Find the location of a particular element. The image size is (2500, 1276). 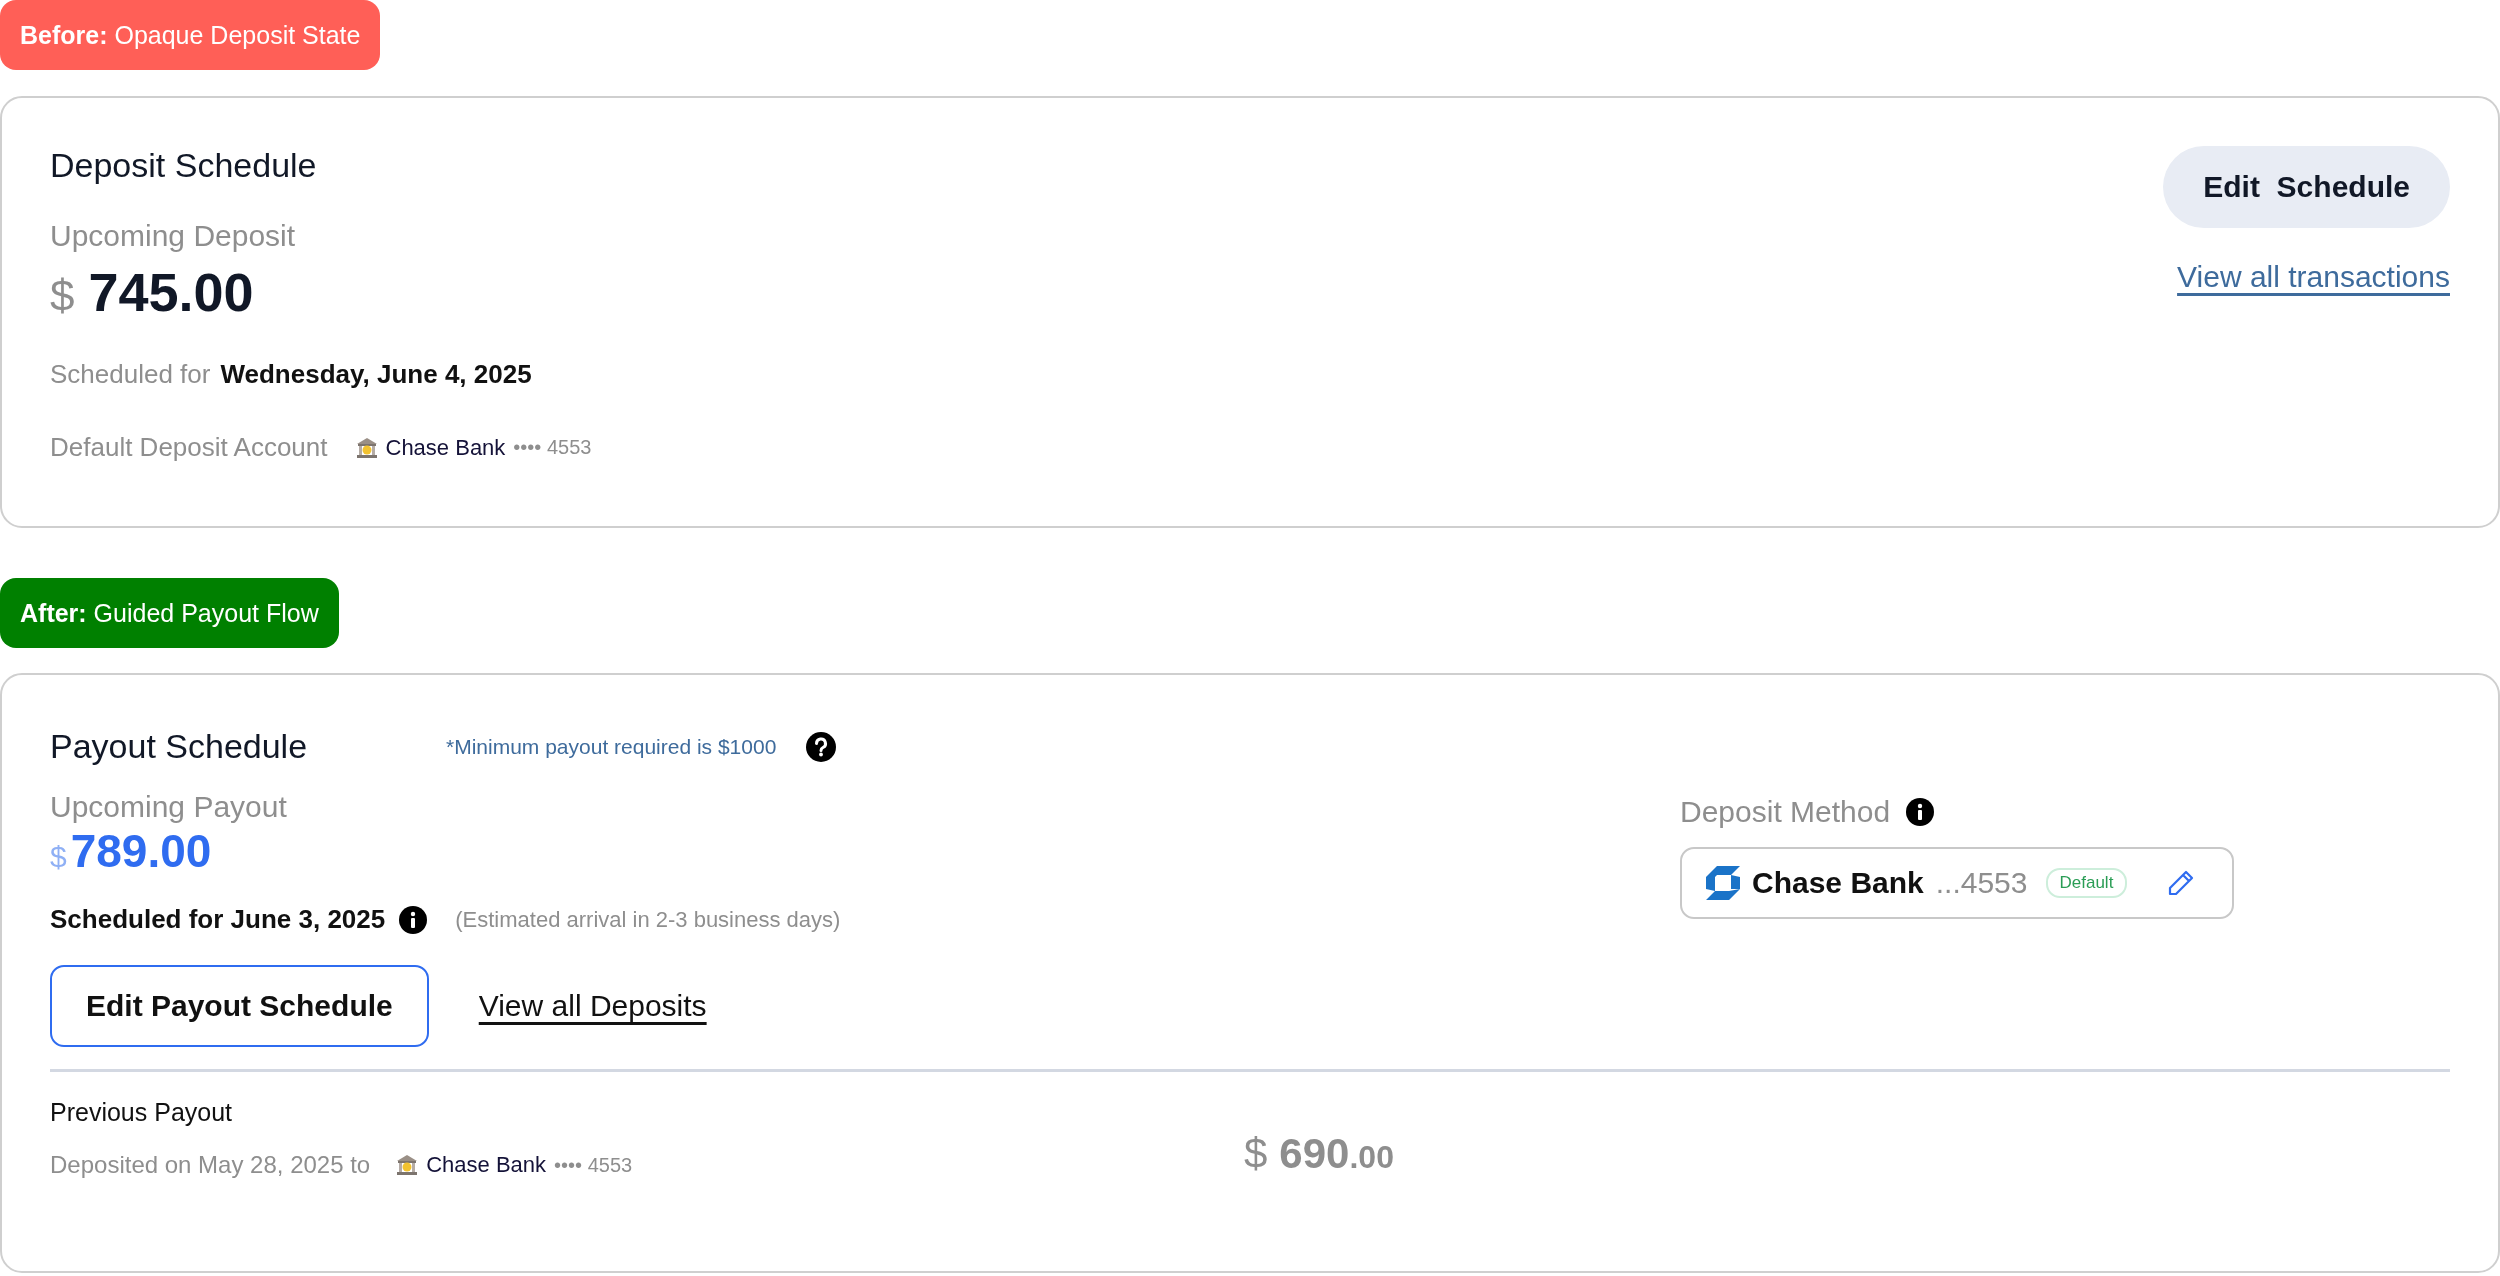

bank-logo-icon is located at coordinates (1723, 883).